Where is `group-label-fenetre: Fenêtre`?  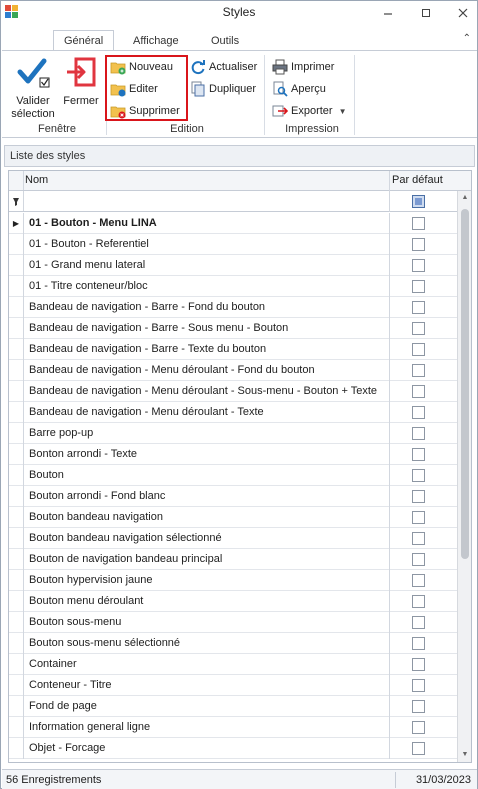
group-label-fenetre: Fenêtre is located at coordinates (57, 129).